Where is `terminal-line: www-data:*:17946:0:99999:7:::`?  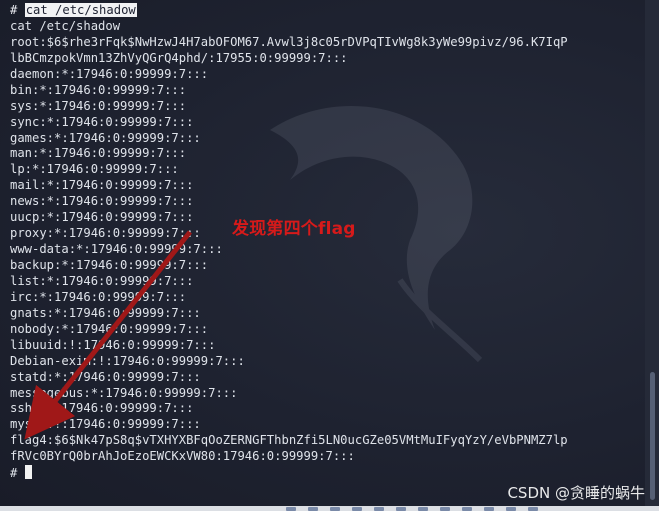 terminal-line: www-data:*:17946:0:99999:7::: is located at coordinates (289, 250).